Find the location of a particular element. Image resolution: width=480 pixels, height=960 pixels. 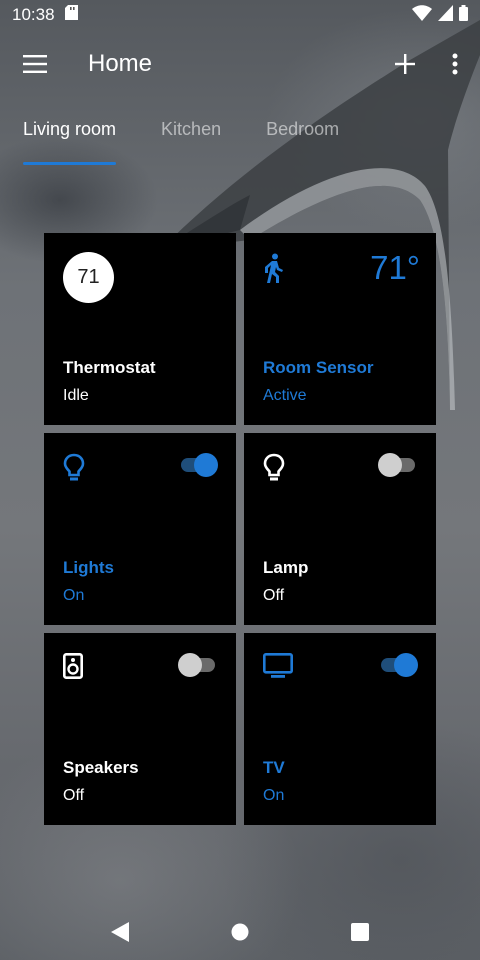

system-navigation-bar is located at coordinates (240, 932).